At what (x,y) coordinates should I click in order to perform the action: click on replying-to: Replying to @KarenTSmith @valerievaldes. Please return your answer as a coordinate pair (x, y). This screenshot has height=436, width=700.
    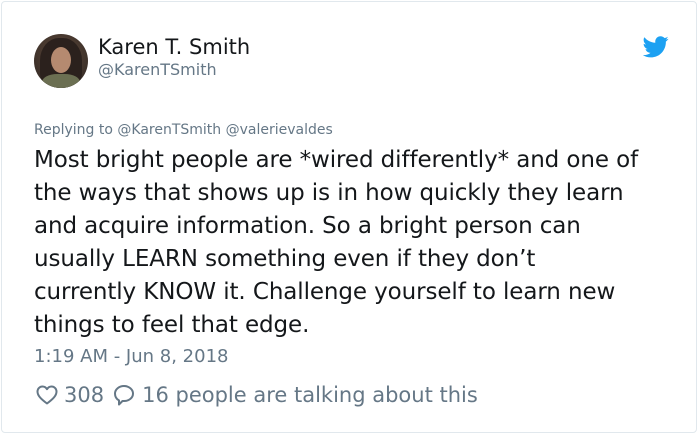
    Looking at the image, I should click on (183, 130).